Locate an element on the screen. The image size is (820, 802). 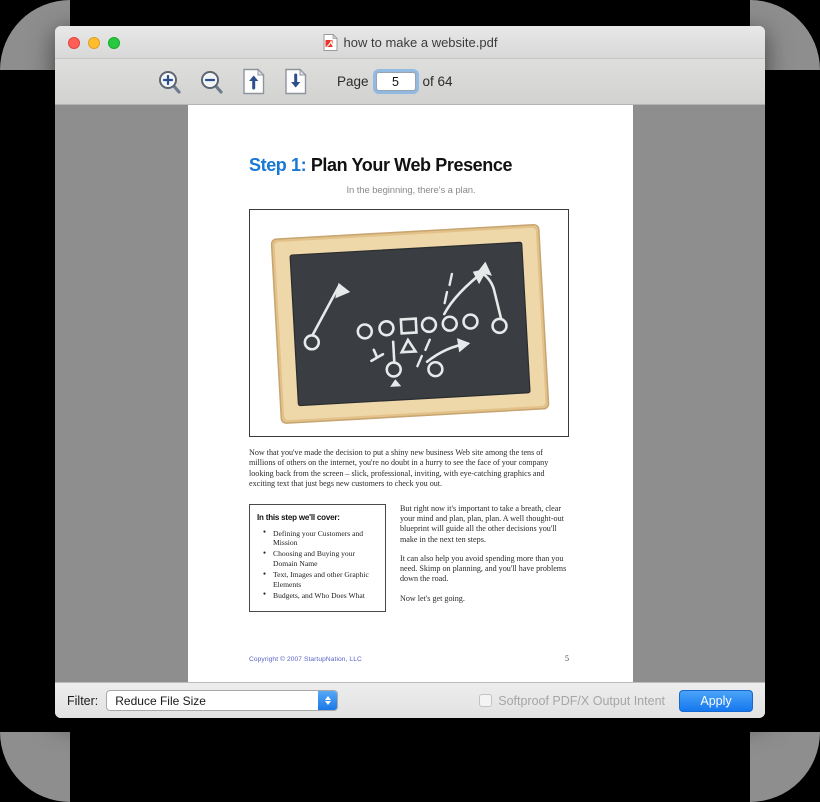
chalkboard-football-play-icon is located at coordinates (409, 323).